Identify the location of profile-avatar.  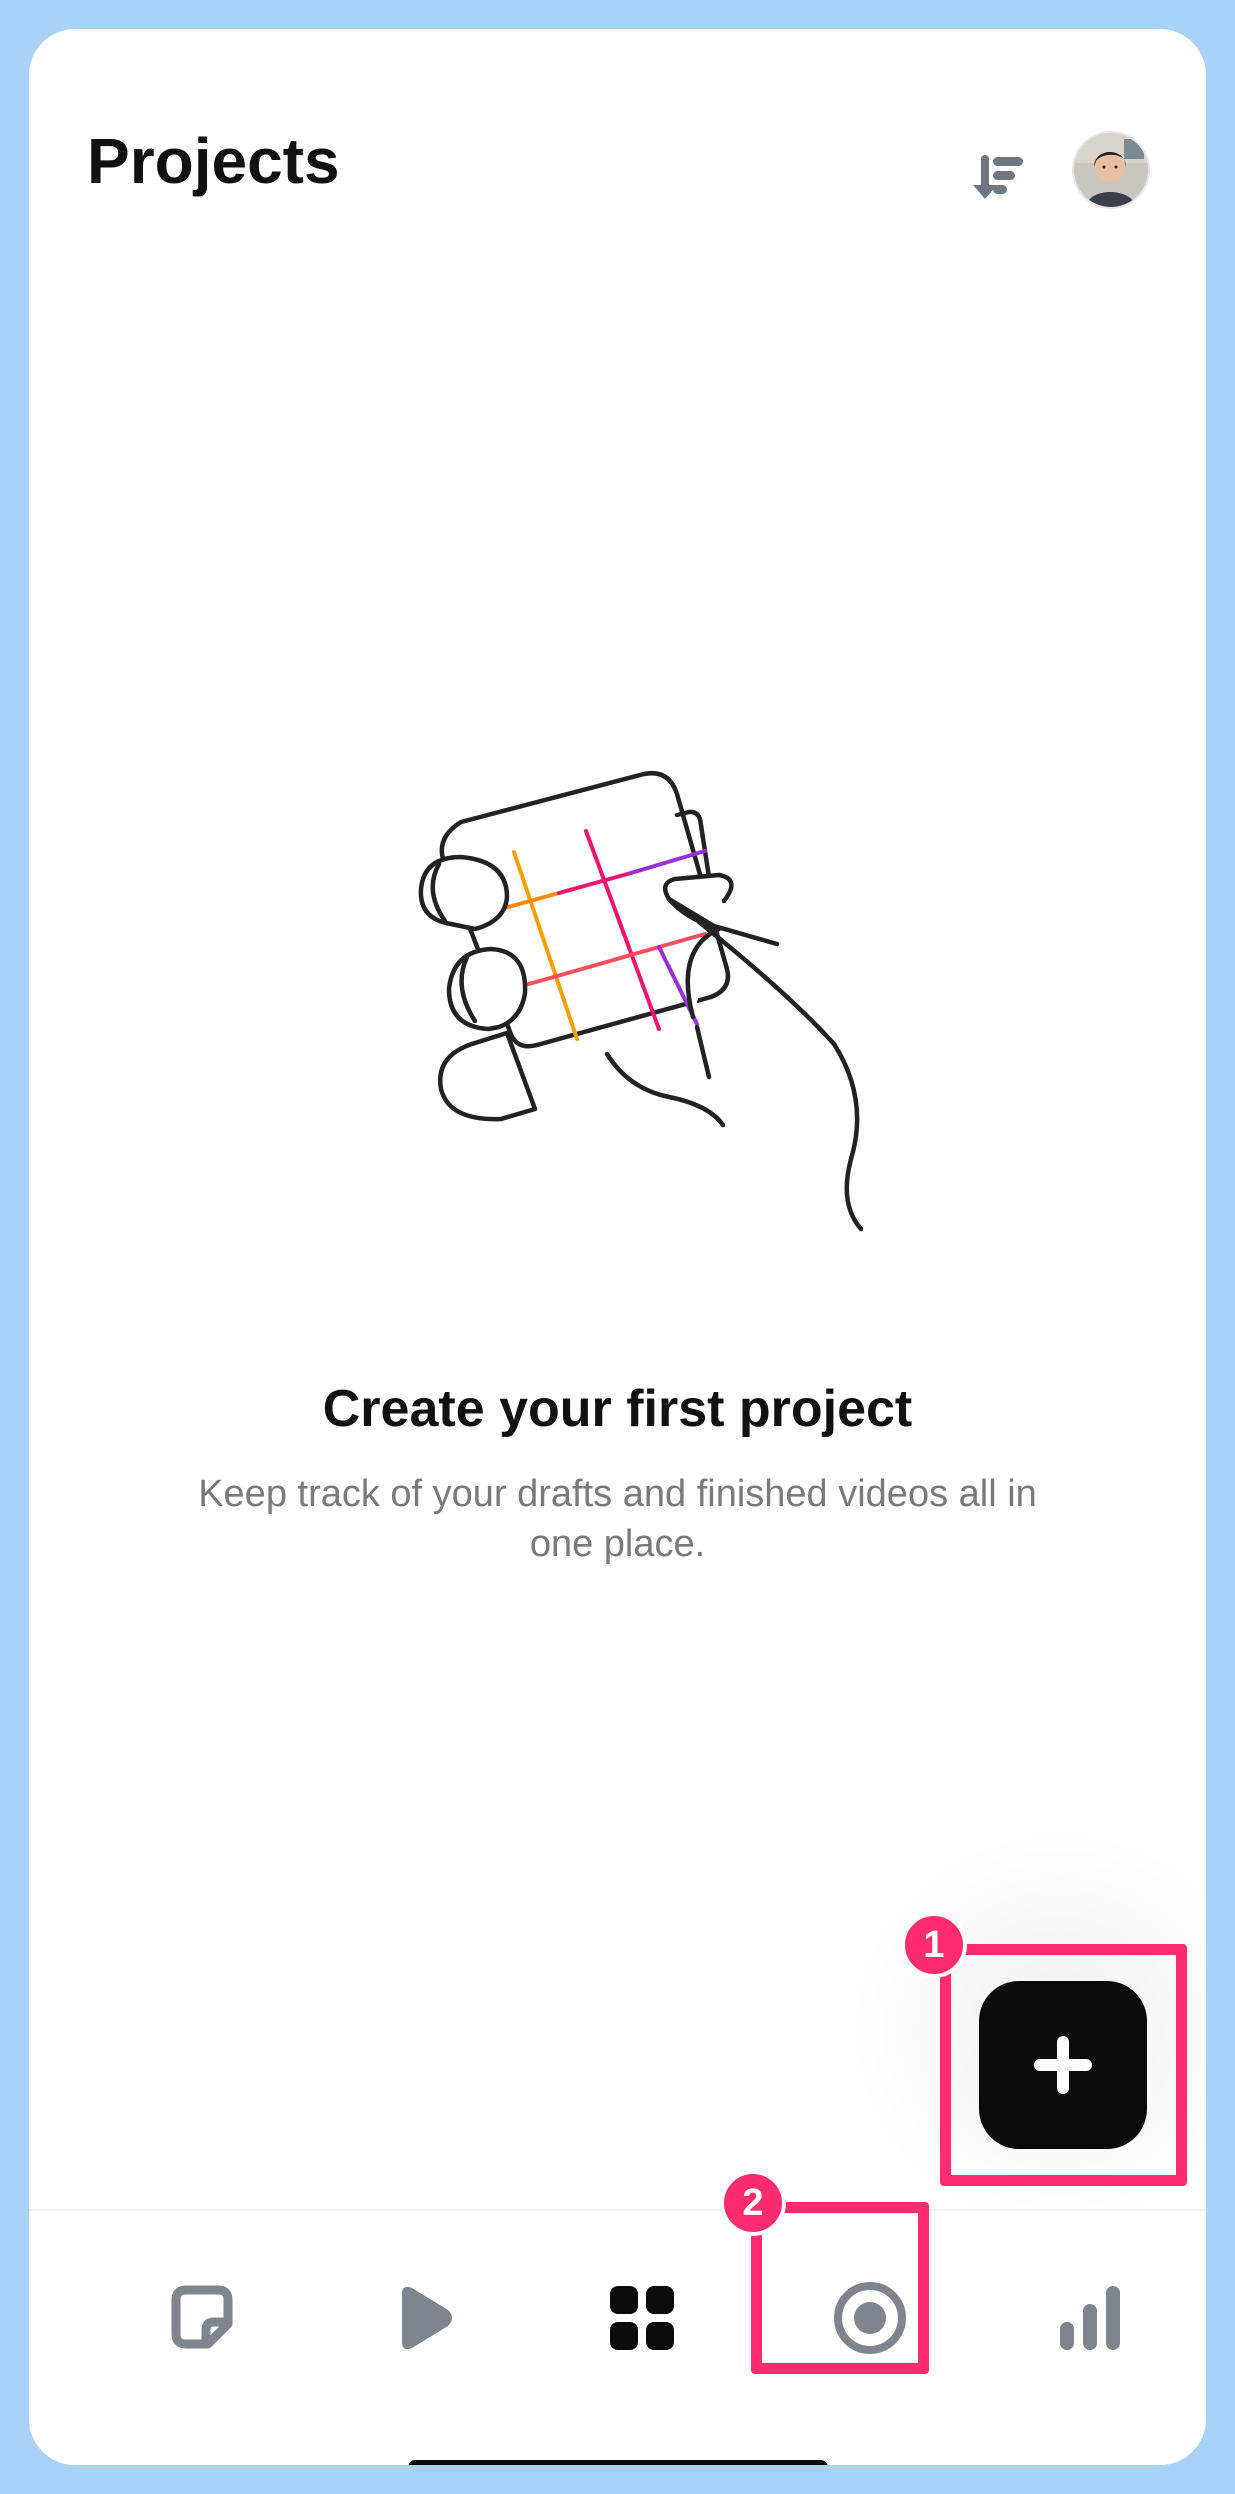
(1111, 170).